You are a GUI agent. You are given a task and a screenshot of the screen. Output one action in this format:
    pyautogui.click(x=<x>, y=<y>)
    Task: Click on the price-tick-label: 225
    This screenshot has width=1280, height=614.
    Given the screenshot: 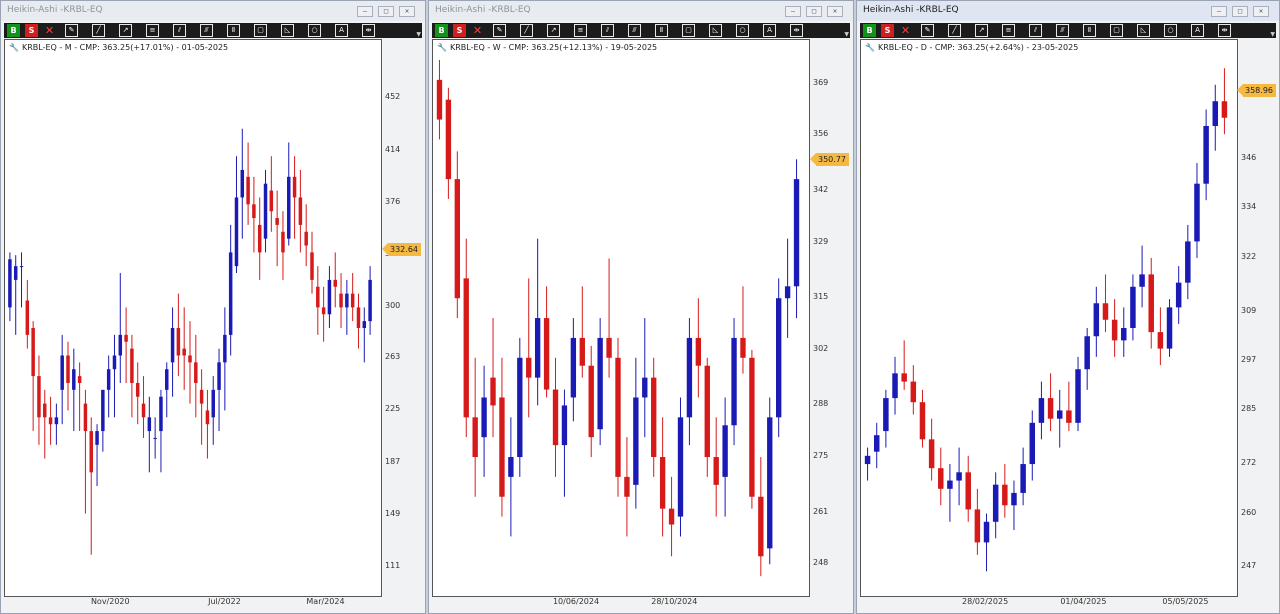 What is the action you would take?
    pyautogui.click(x=393, y=409)
    